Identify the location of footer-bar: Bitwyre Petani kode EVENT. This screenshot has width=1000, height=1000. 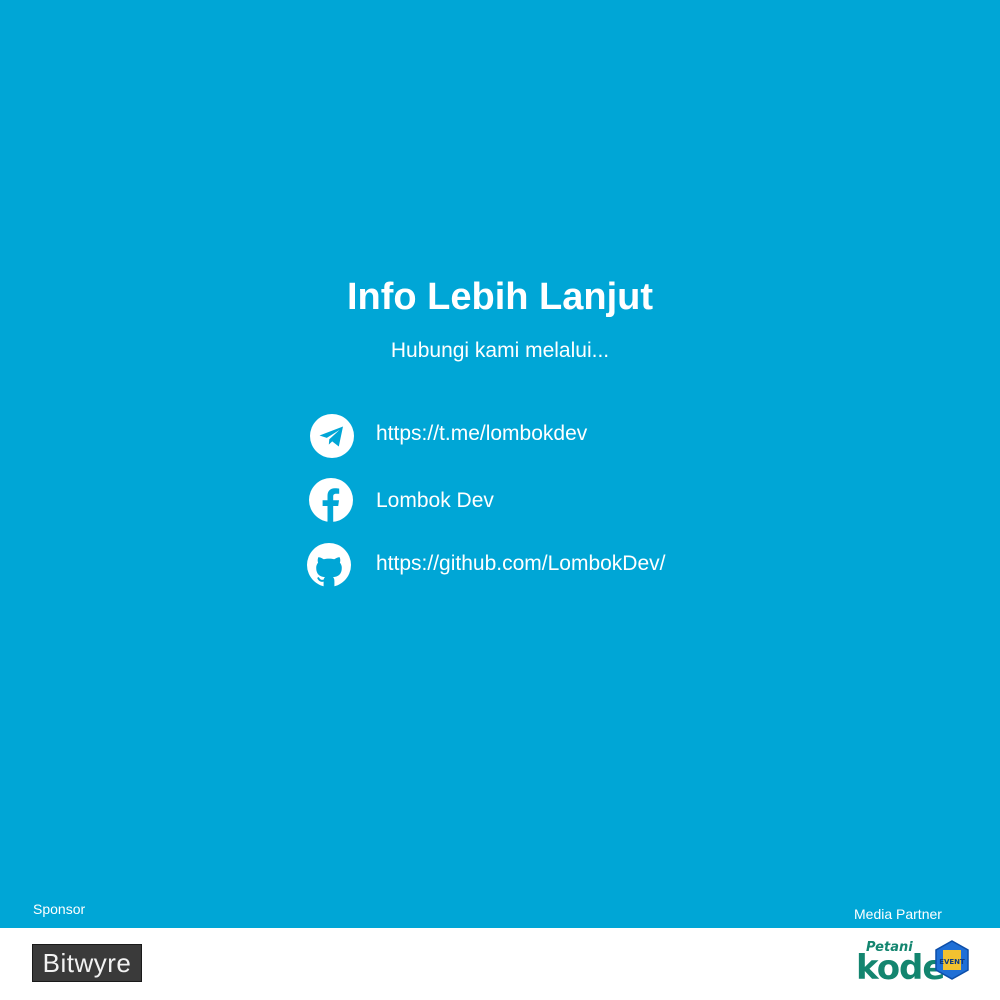
(500, 964).